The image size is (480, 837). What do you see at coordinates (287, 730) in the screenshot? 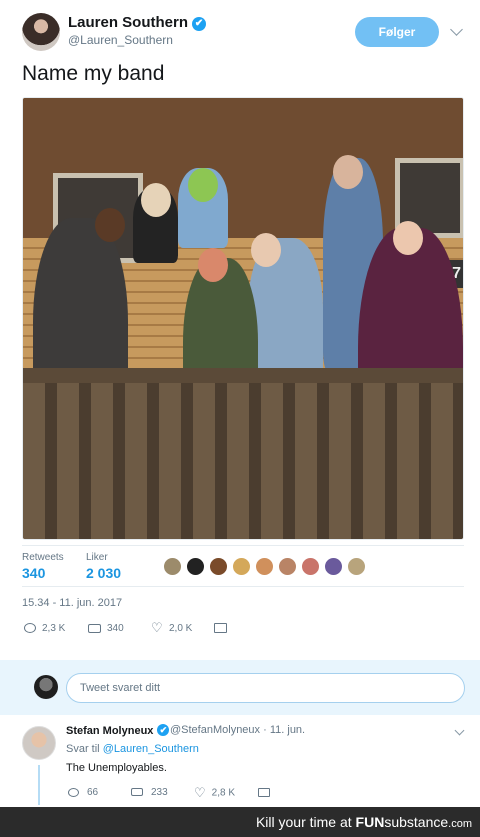
I see `reply-date: 11. jun.` at bounding box center [287, 730].